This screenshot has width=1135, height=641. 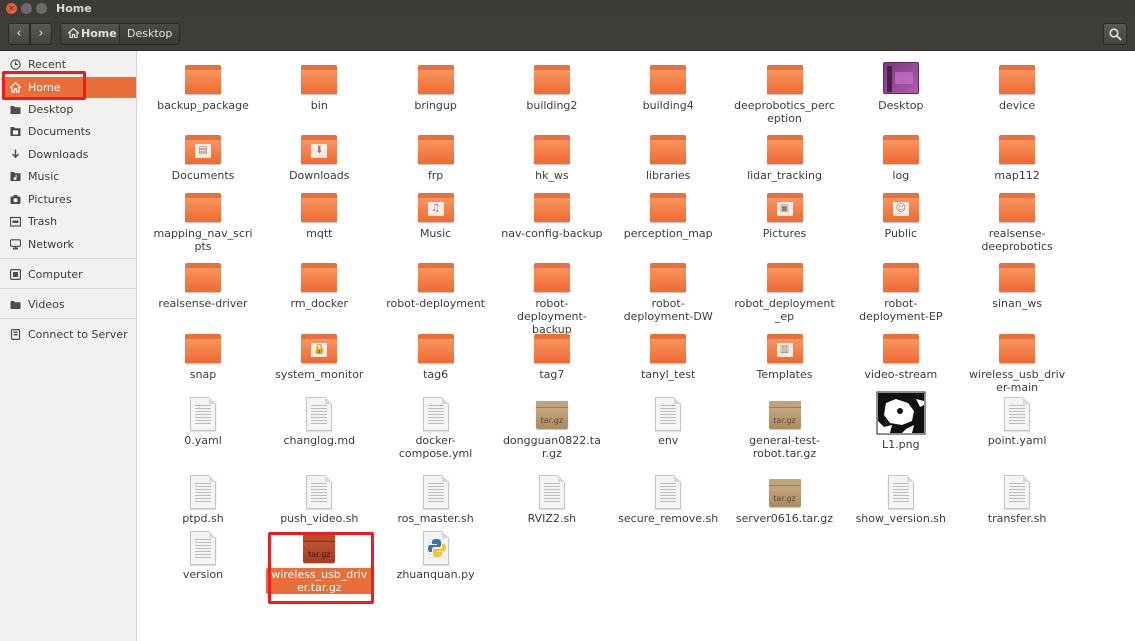 What do you see at coordinates (785, 291) in the screenshot?
I see `file-item-robot-deployment-ep: robot_deployment_ep` at bounding box center [785, 291].